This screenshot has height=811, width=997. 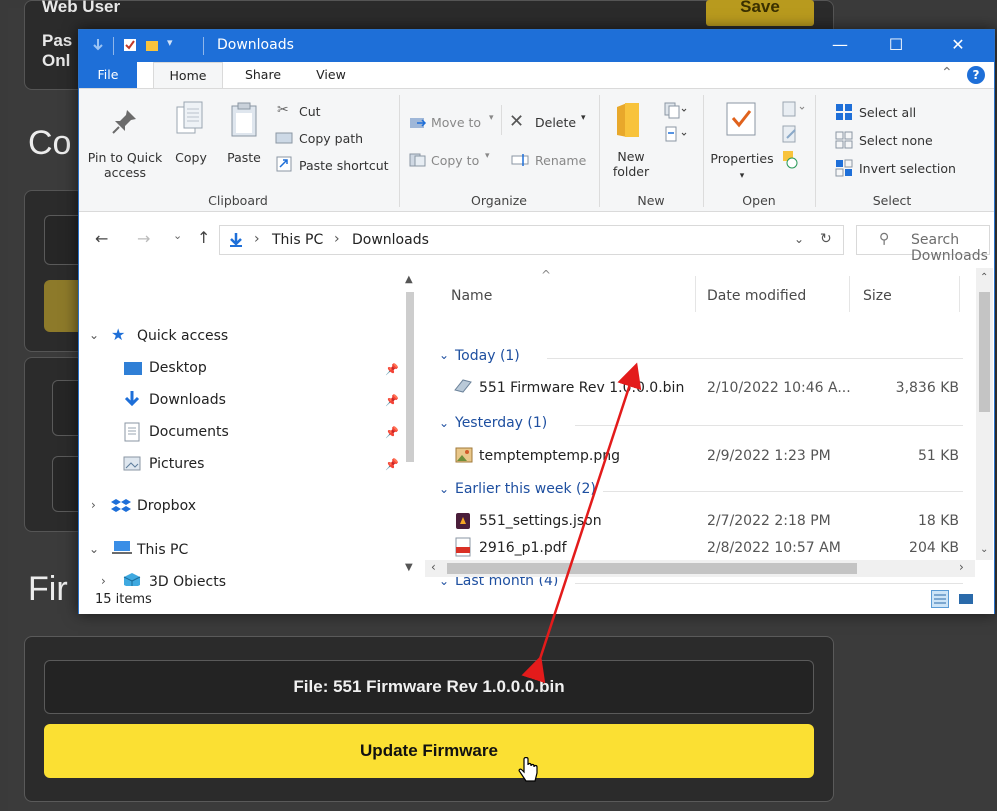 What do you see at coordinates (896, 46) in the screenshot?
I see `maximize-button: ☐` at bounding box center [896, 46].